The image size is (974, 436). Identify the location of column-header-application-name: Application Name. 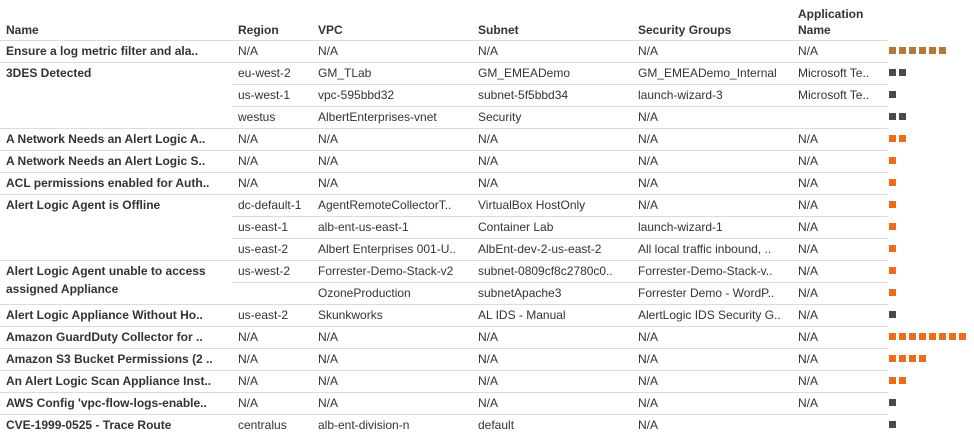
(843, 20).